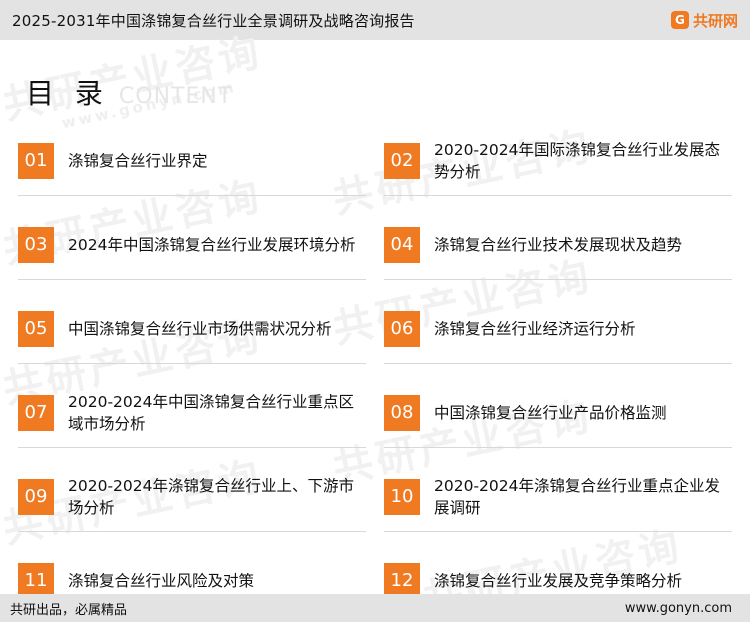 The image size is (750, 622). I want to click on toc-item: 05 中国涤锦复合丝行业市场供需状况分析, so click(192, 329).